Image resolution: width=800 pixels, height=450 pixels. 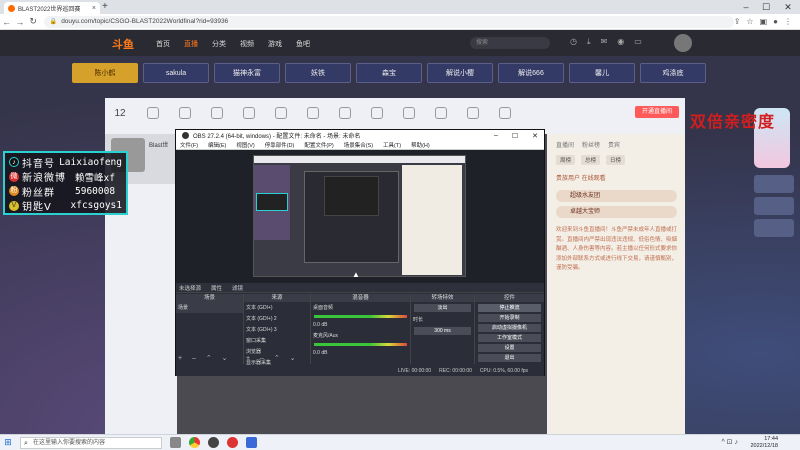 What do you see at coordinates (219, 44) in the screenshot?
I see `nav-category: 分类` at bounding box center [219, 44].